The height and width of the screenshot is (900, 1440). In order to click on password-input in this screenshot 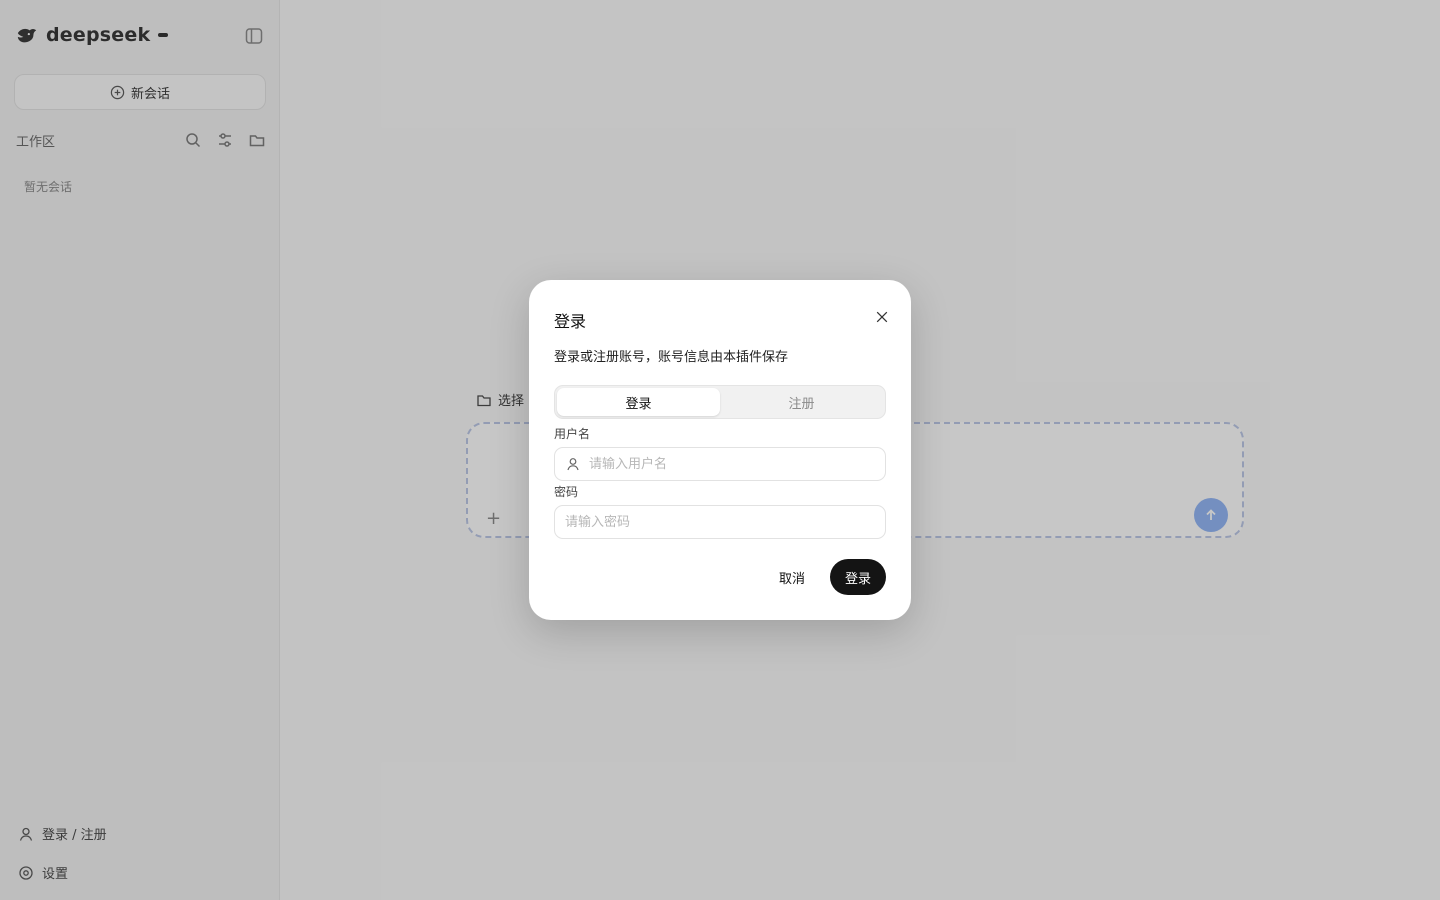, I will do `click(720, 522)`.